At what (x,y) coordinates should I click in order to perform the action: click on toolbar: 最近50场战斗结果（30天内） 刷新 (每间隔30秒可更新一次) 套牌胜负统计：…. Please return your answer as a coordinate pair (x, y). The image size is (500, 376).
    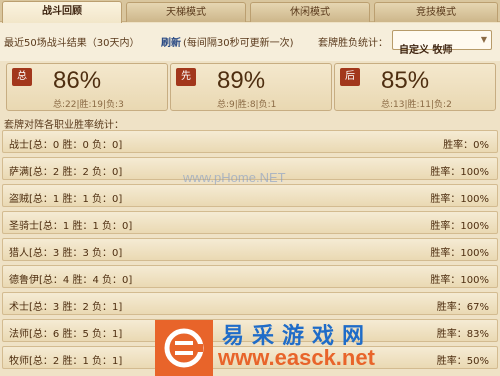
    Looking at the image, I should click on (250, 42).